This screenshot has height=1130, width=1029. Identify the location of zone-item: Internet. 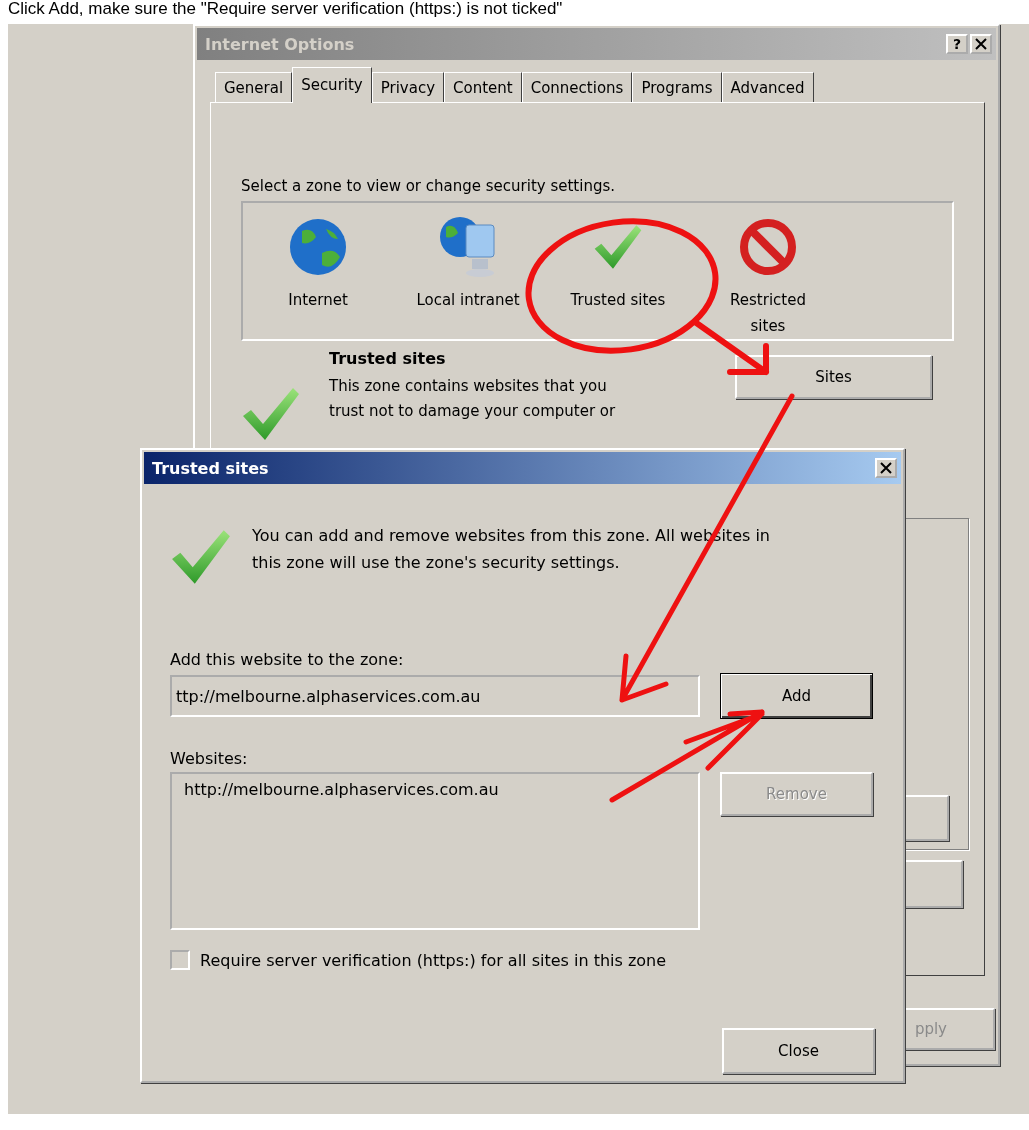
(318, 300).